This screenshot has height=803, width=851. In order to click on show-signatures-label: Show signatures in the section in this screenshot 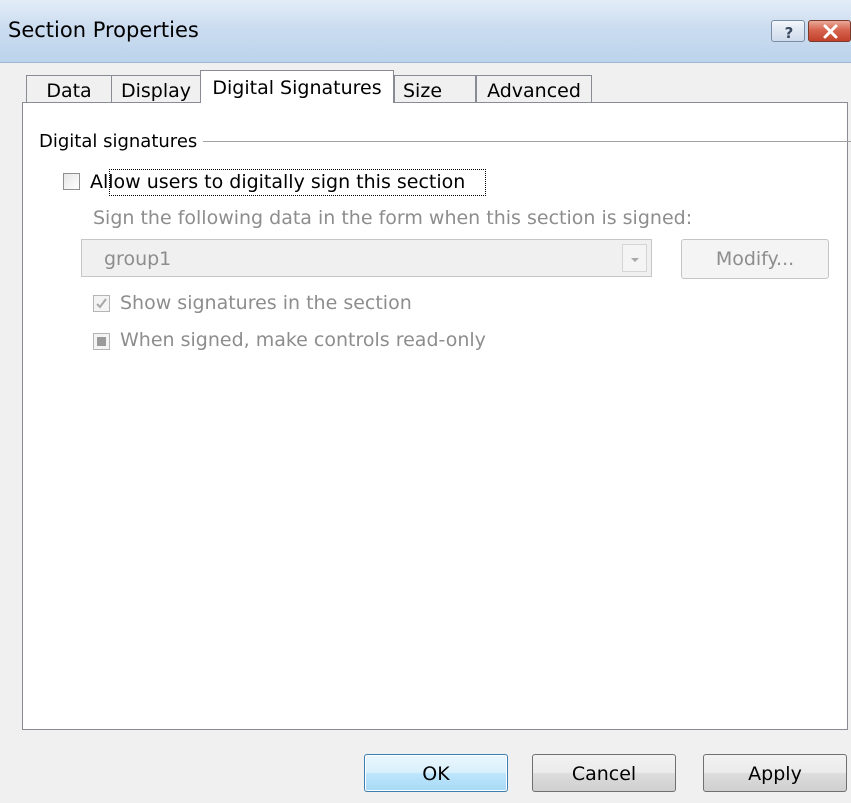, I will do `click(266, 303)`.